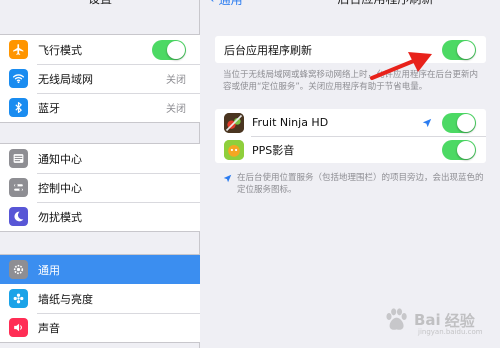 The image size is (500, 348). Describe the element at coordinates (350, 149) in the screenshot. I see `app-row-pps: PPS影音` at that location.